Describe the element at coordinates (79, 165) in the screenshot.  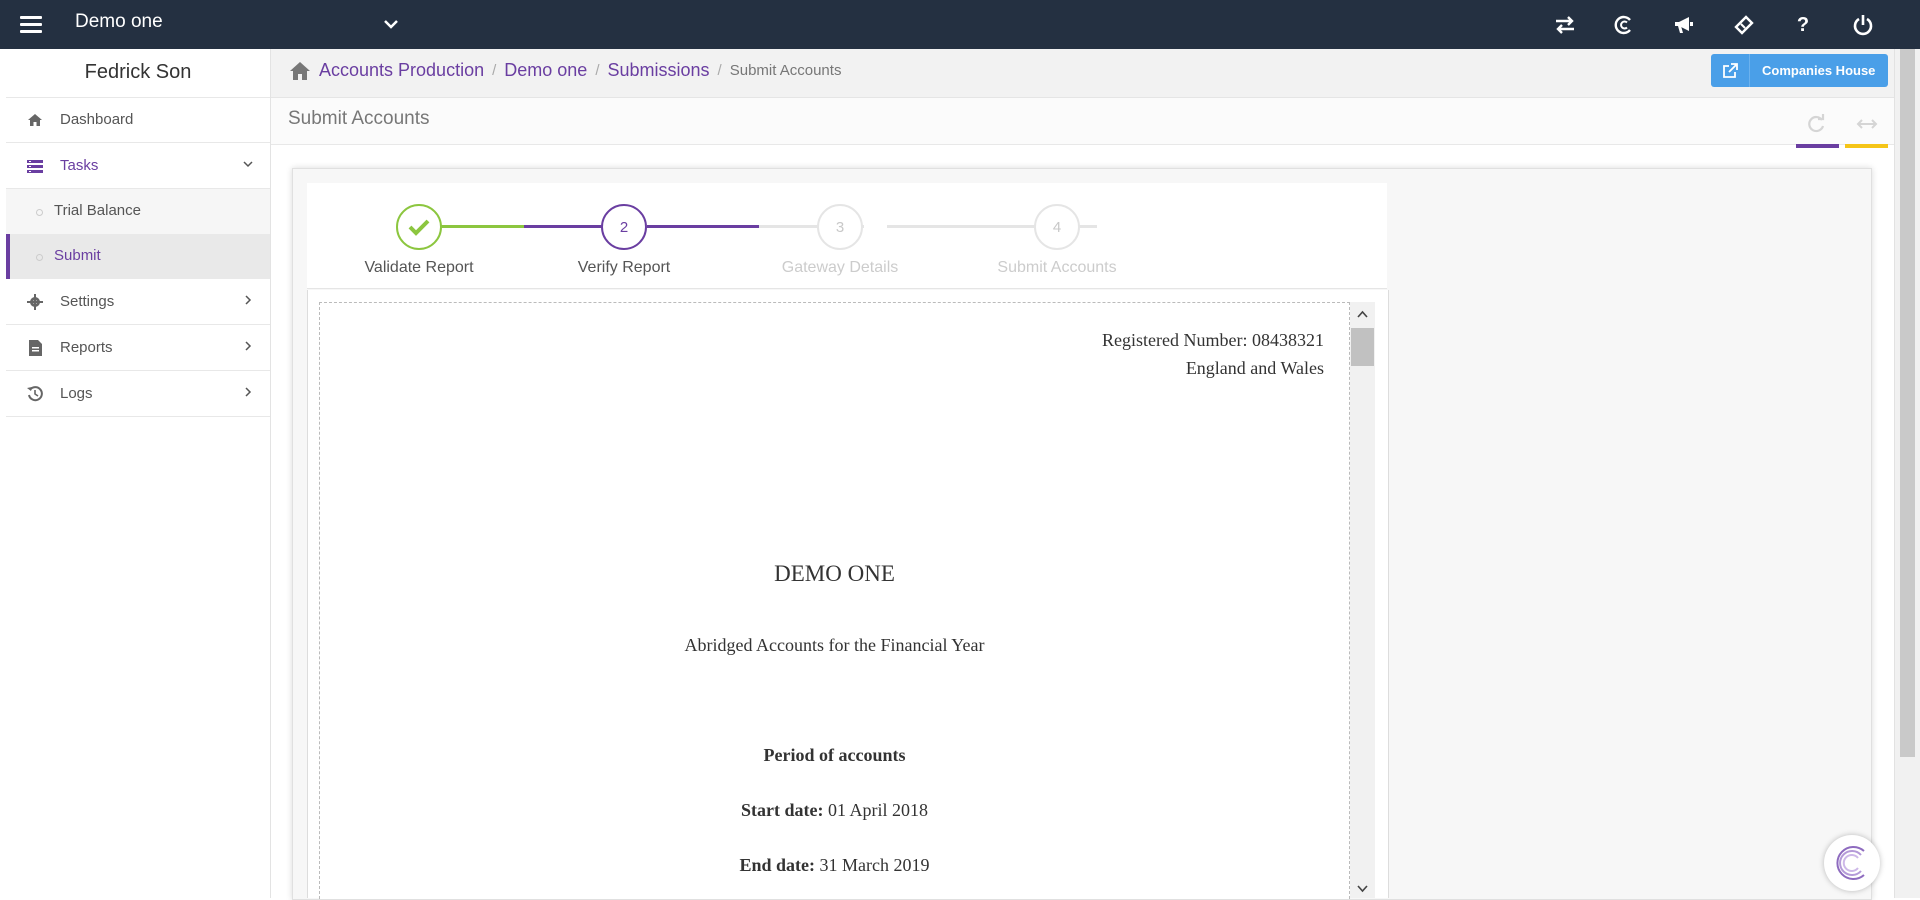
I see `sidebar-item-label: Tasks` at that location.